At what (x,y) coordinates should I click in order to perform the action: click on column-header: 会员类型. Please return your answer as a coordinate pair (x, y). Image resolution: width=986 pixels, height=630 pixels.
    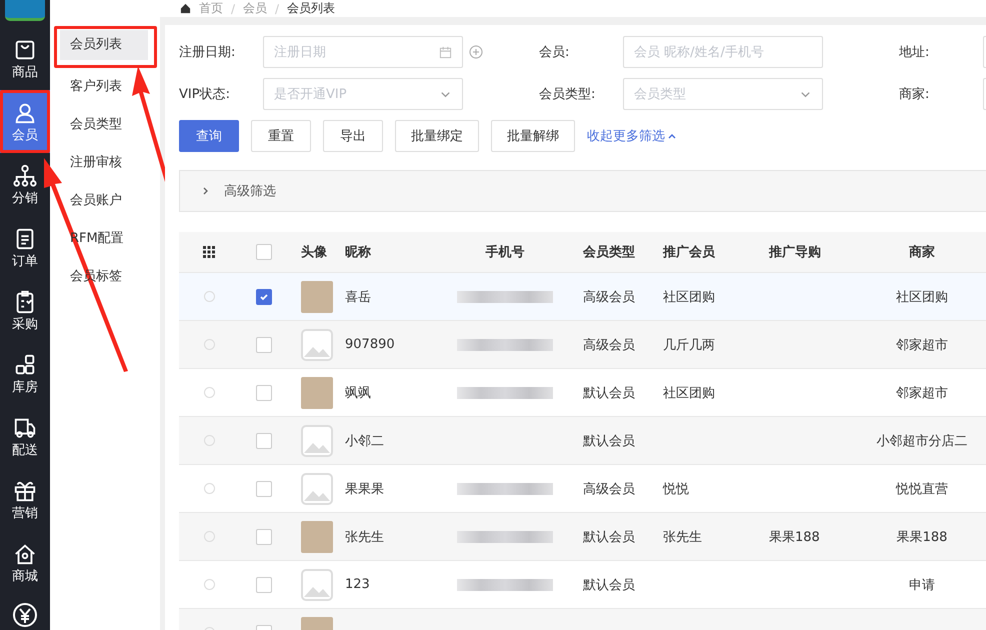
    Looking at the image, I should click on (609, 252).